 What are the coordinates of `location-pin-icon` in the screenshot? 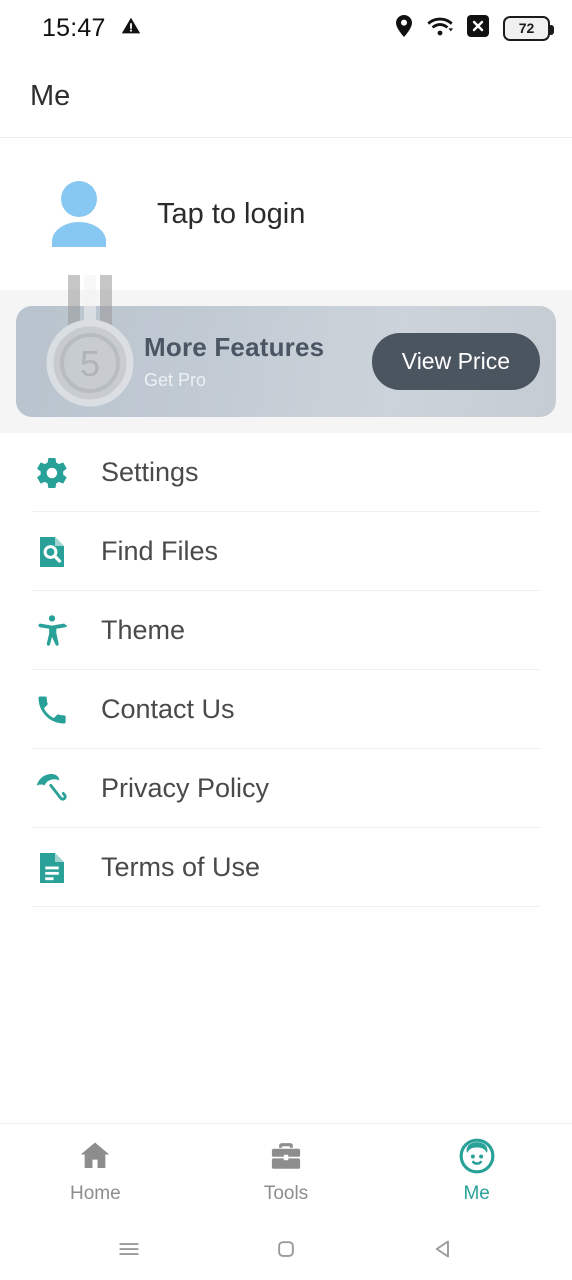 It's located at (404, 28).